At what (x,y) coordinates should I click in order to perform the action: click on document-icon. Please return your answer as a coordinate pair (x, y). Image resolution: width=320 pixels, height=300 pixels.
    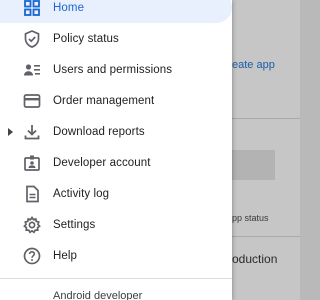
    Looking at the image, I should click on (32, 194).